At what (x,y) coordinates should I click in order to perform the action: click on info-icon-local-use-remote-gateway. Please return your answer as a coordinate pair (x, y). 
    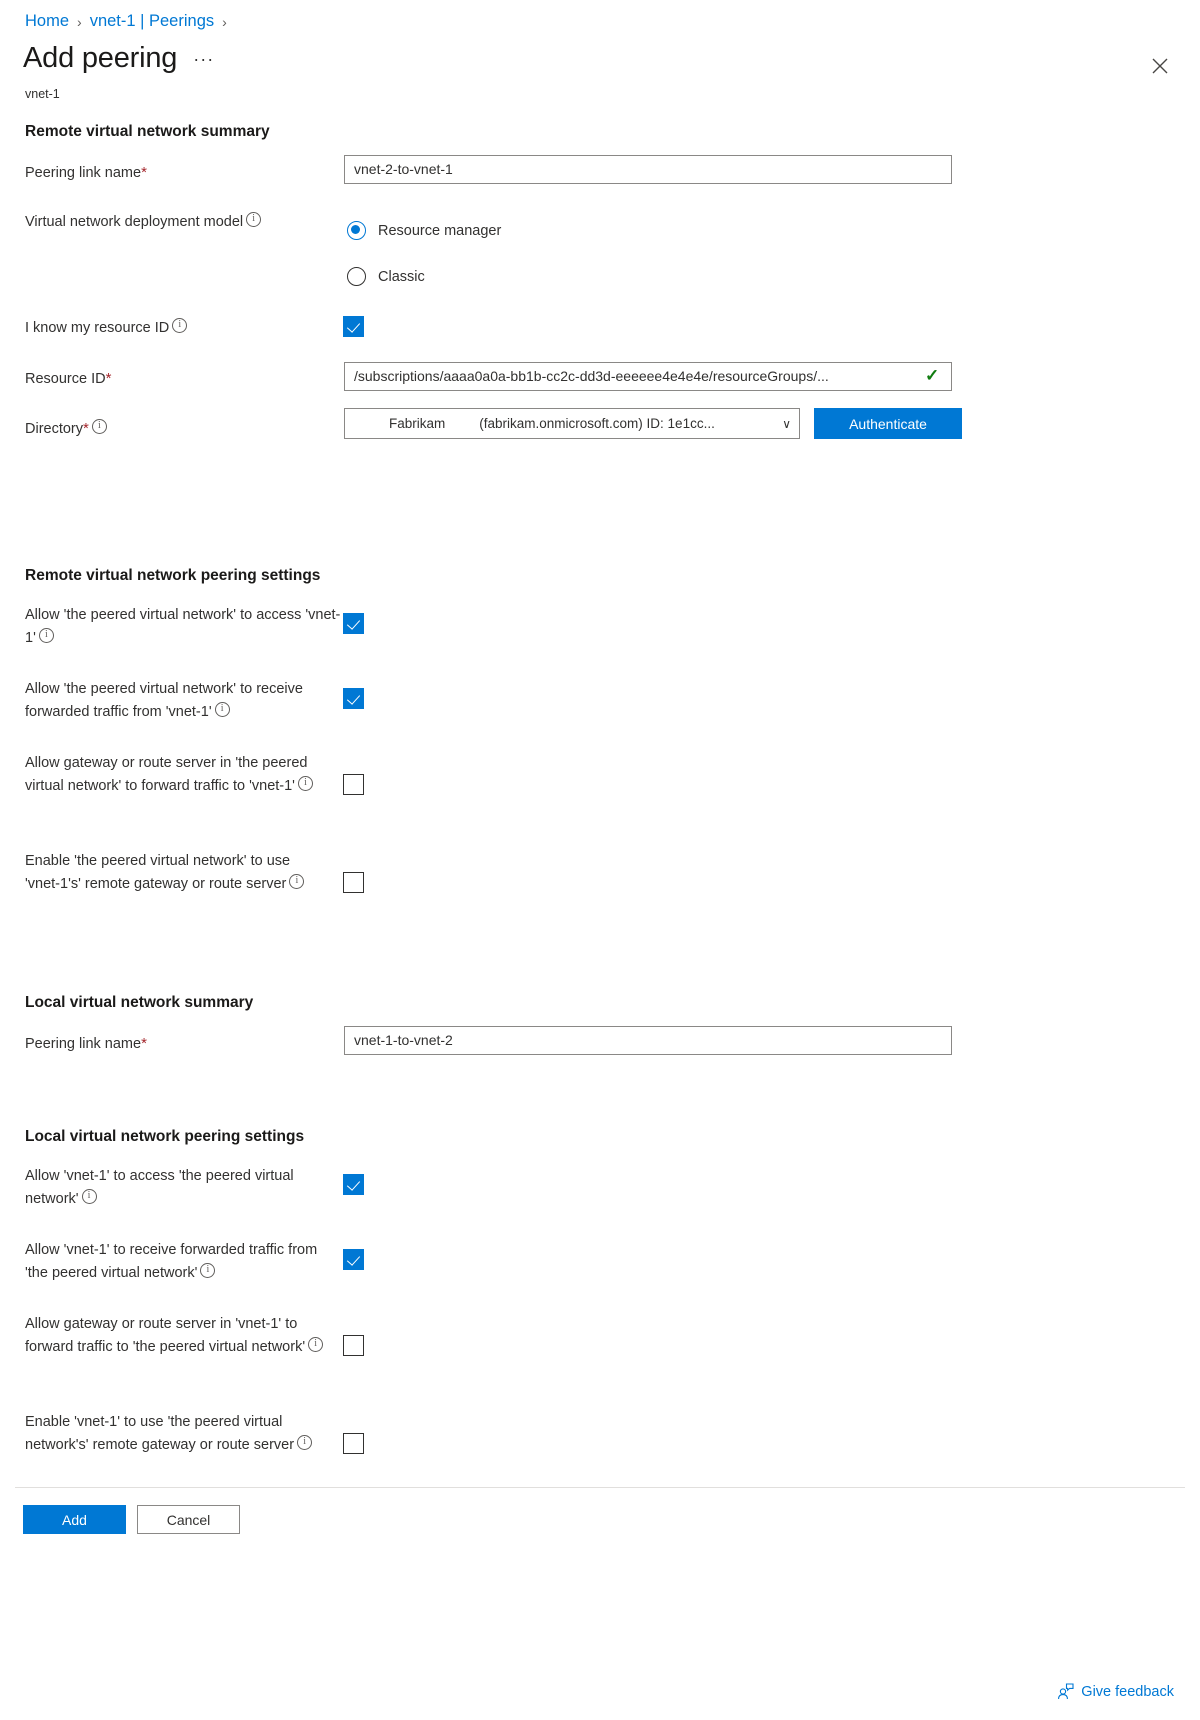
    Looking at the image, I should click on (305, 1442).